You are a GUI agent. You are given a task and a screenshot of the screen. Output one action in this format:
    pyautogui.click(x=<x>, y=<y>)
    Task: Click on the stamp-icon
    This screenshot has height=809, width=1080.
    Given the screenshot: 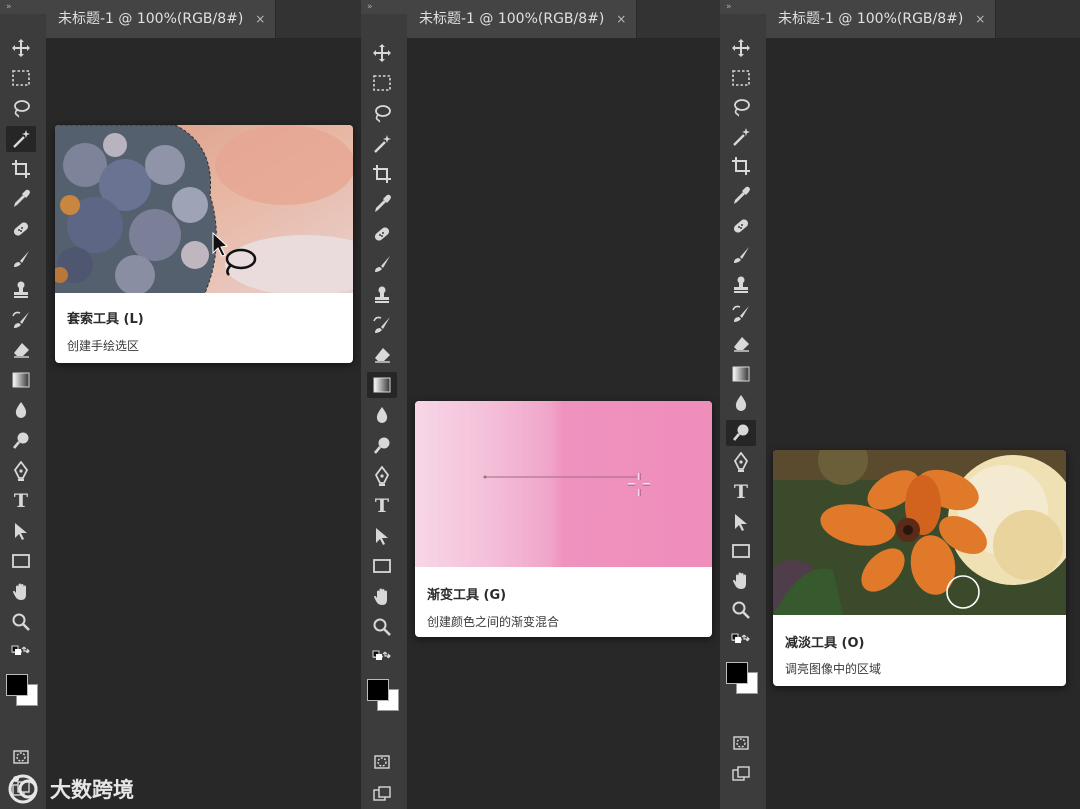 What is the action you would take?
    pyautogui.click(x=741, y=285)
    